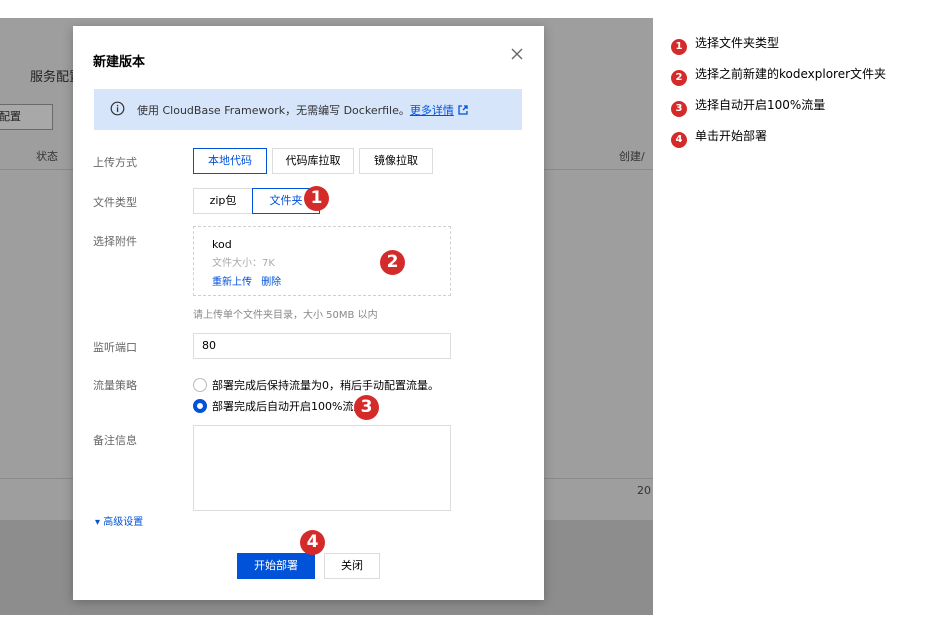  What do you see at coordinates (119, 520) in the screenshot?
I see `advanced-settings-toggle: ▾ 高级设置` at bounding box center [119, 520].